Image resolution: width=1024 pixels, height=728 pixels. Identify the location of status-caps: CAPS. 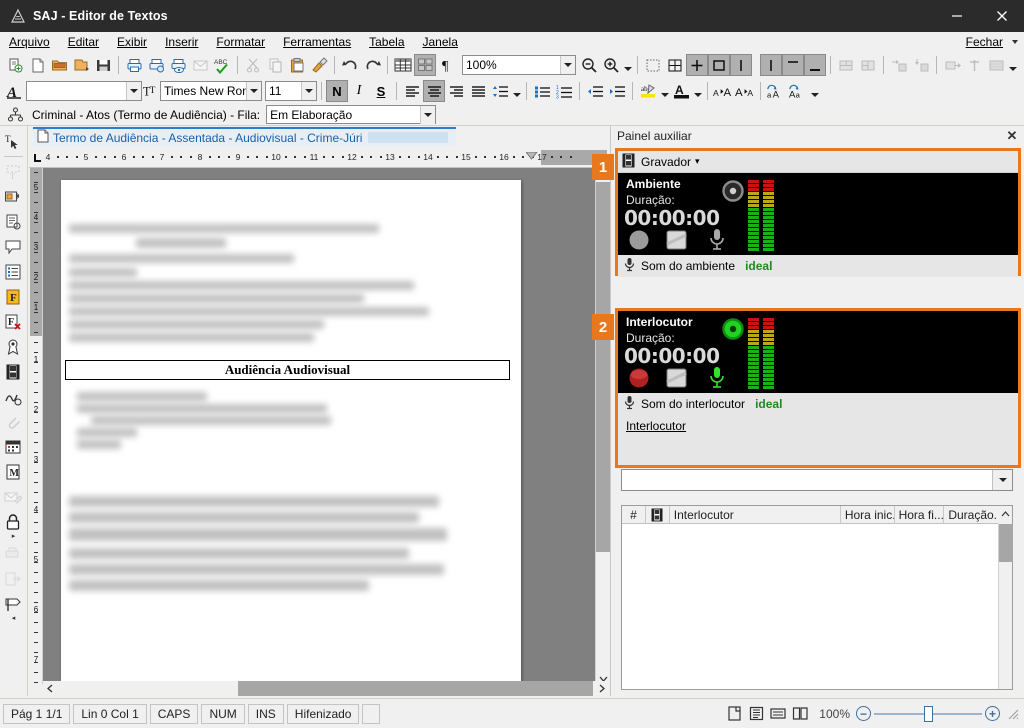
(174, 713).